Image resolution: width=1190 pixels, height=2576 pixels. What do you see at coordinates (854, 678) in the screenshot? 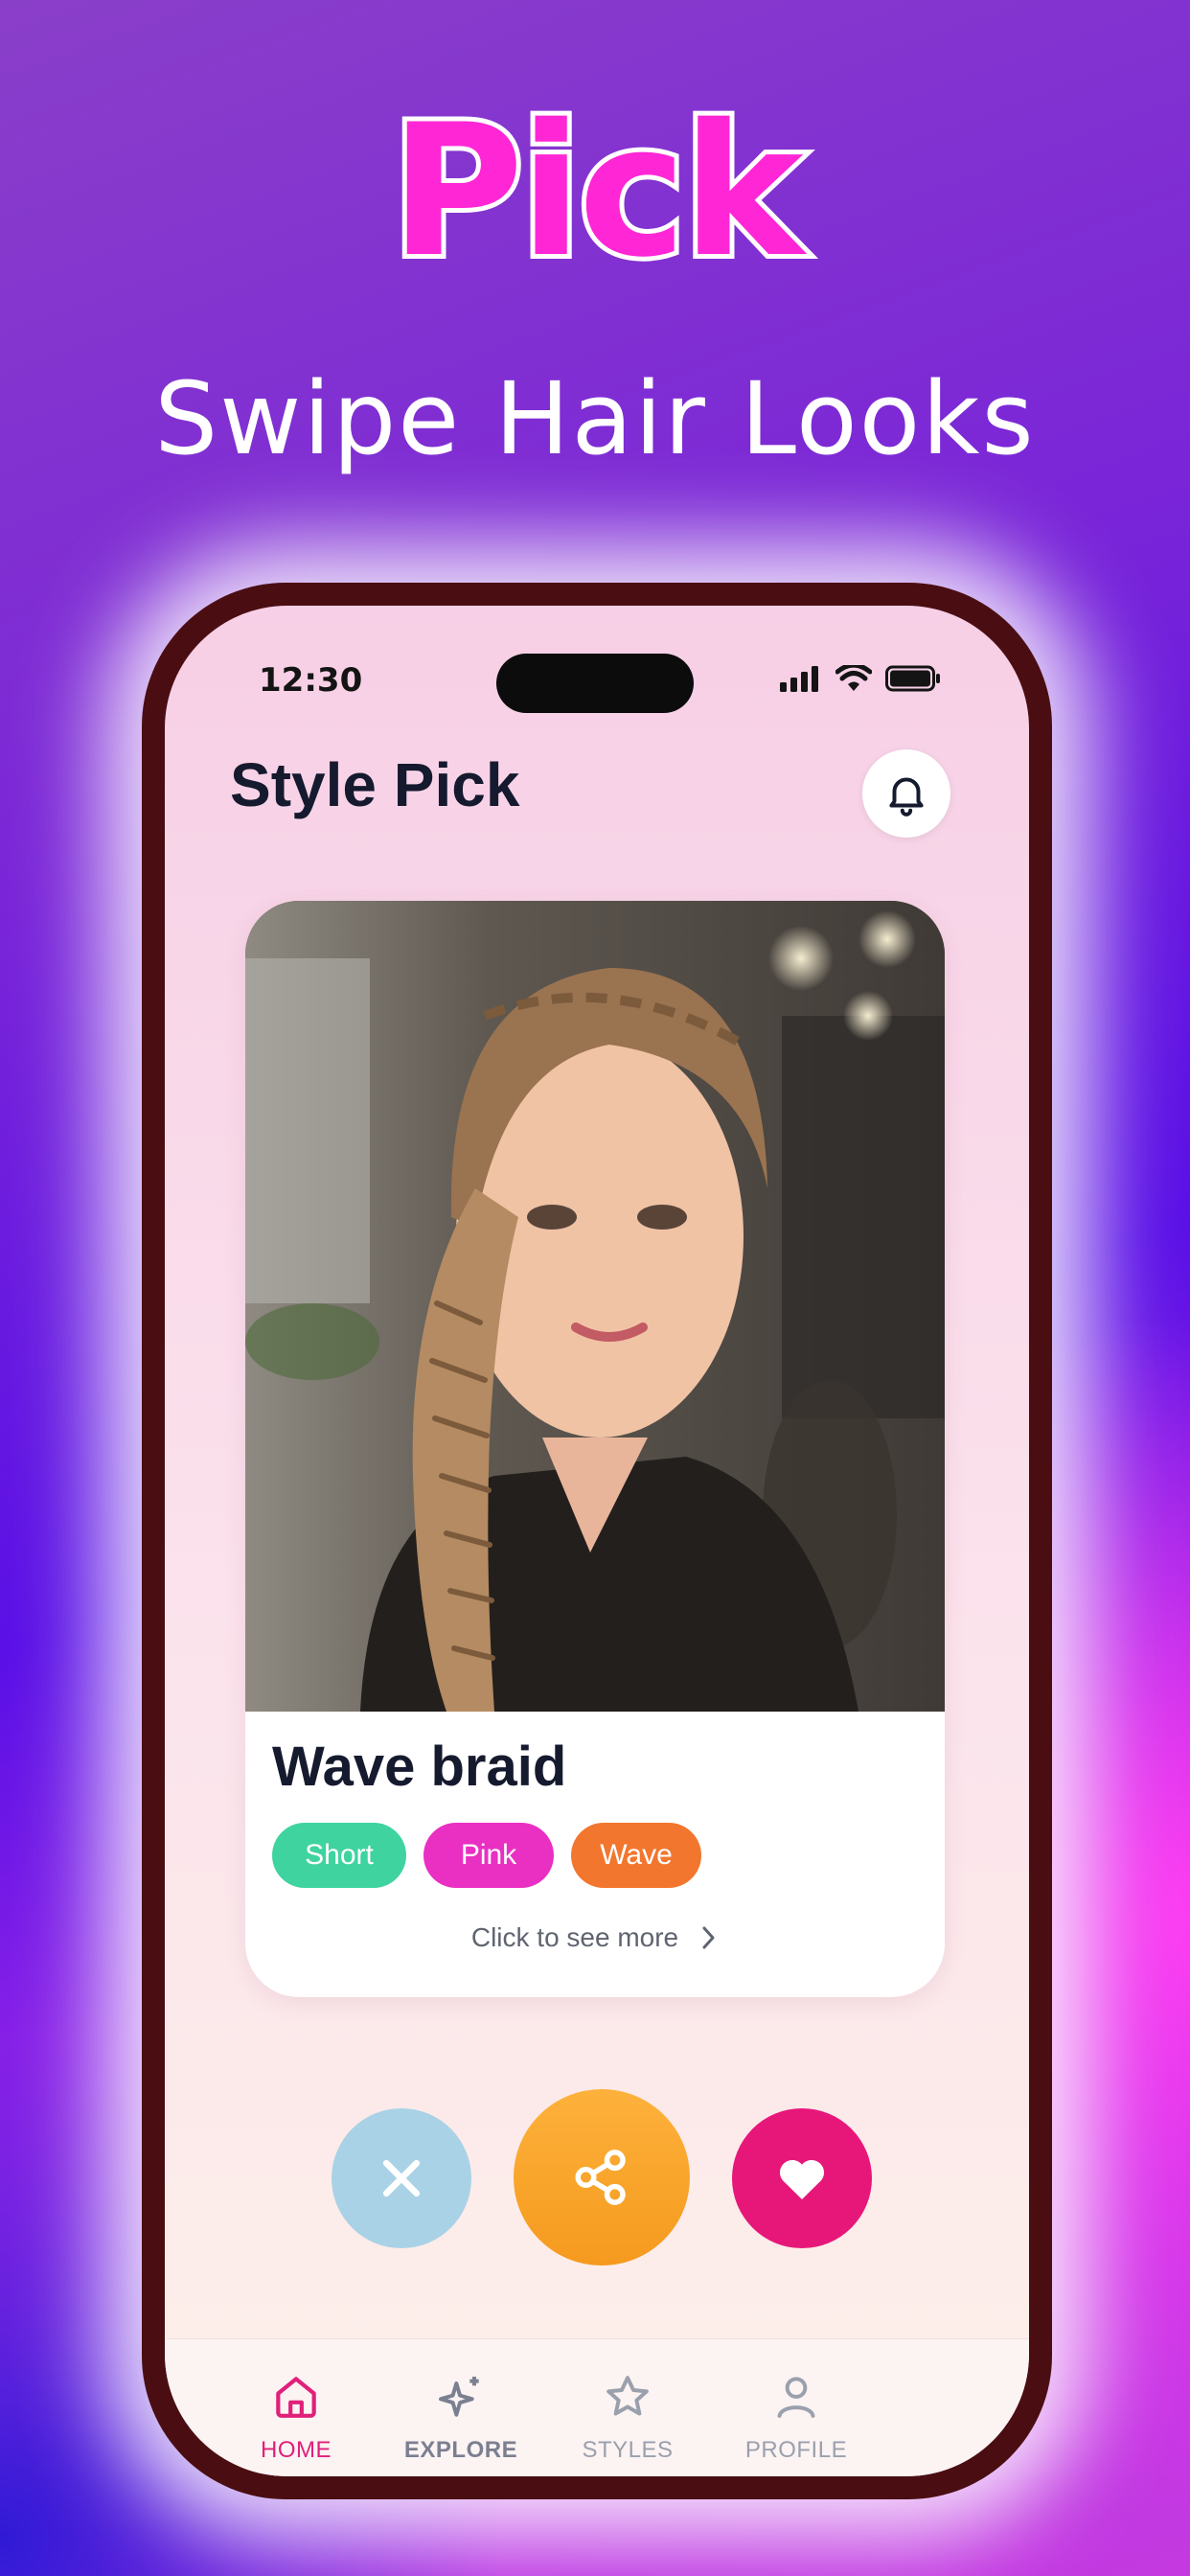
I see `wifi-icon` at bounding box center [854, 678].